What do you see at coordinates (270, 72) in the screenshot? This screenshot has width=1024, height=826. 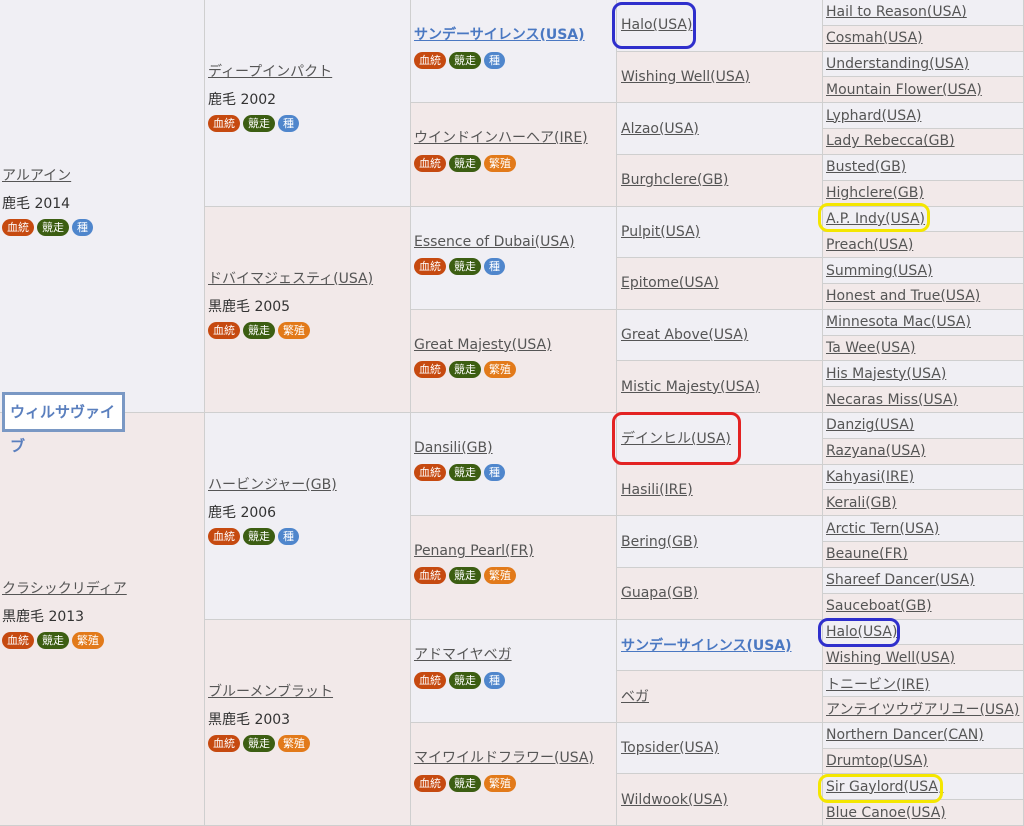 I see `horse-link: ディープインパクト` at bounding box center [270, 72].